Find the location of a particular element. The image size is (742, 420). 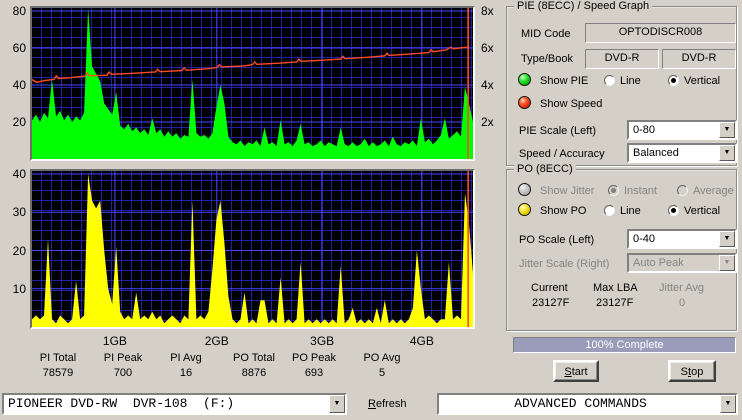

pie-panel-caption: PIE (8ECC) / Speed Graph is located at coordinates (583, 6).